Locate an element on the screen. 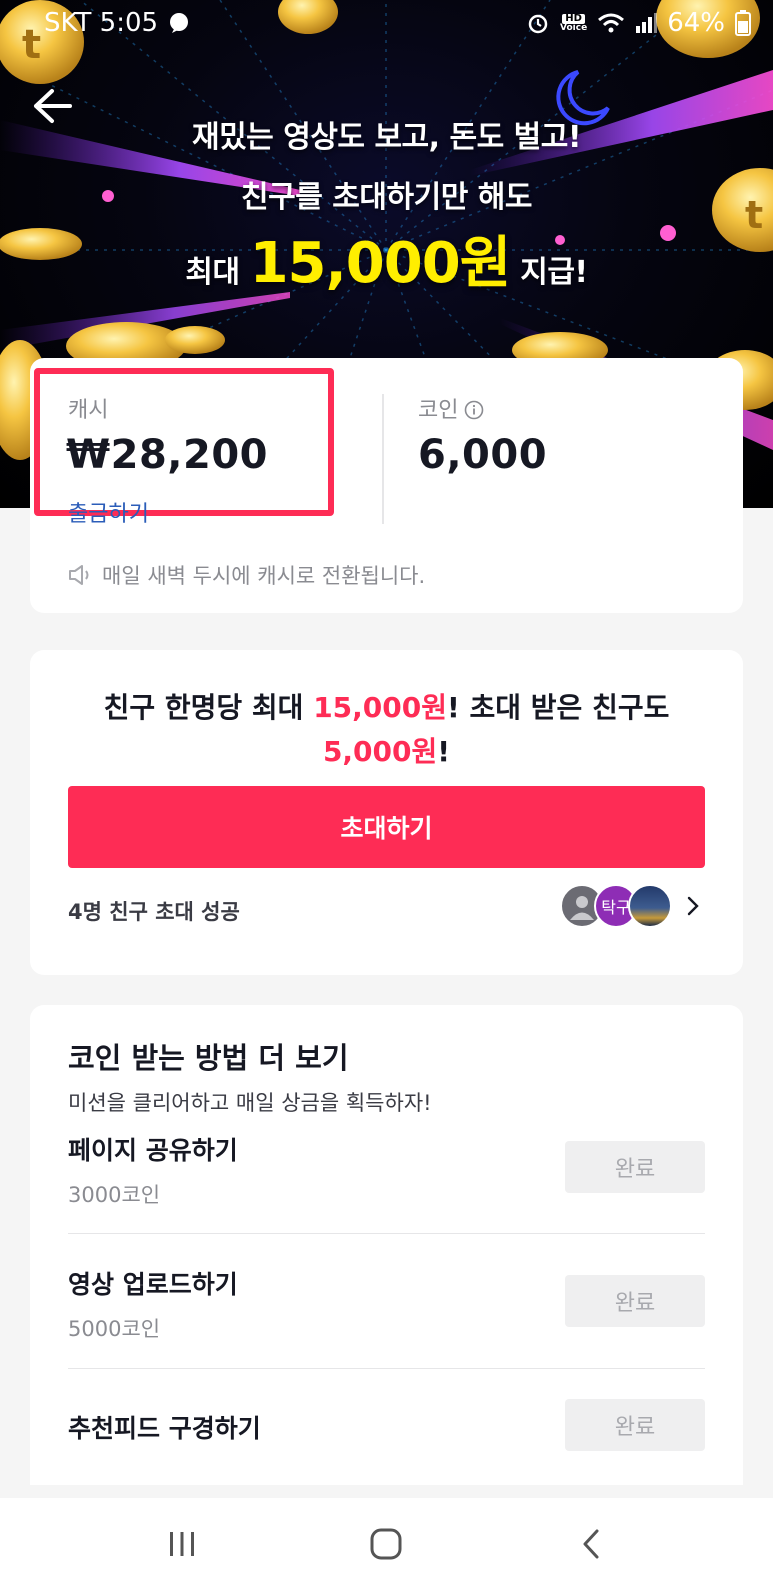 The image size is (773, 1589). home-icon is located at coordinates (386, 1543).